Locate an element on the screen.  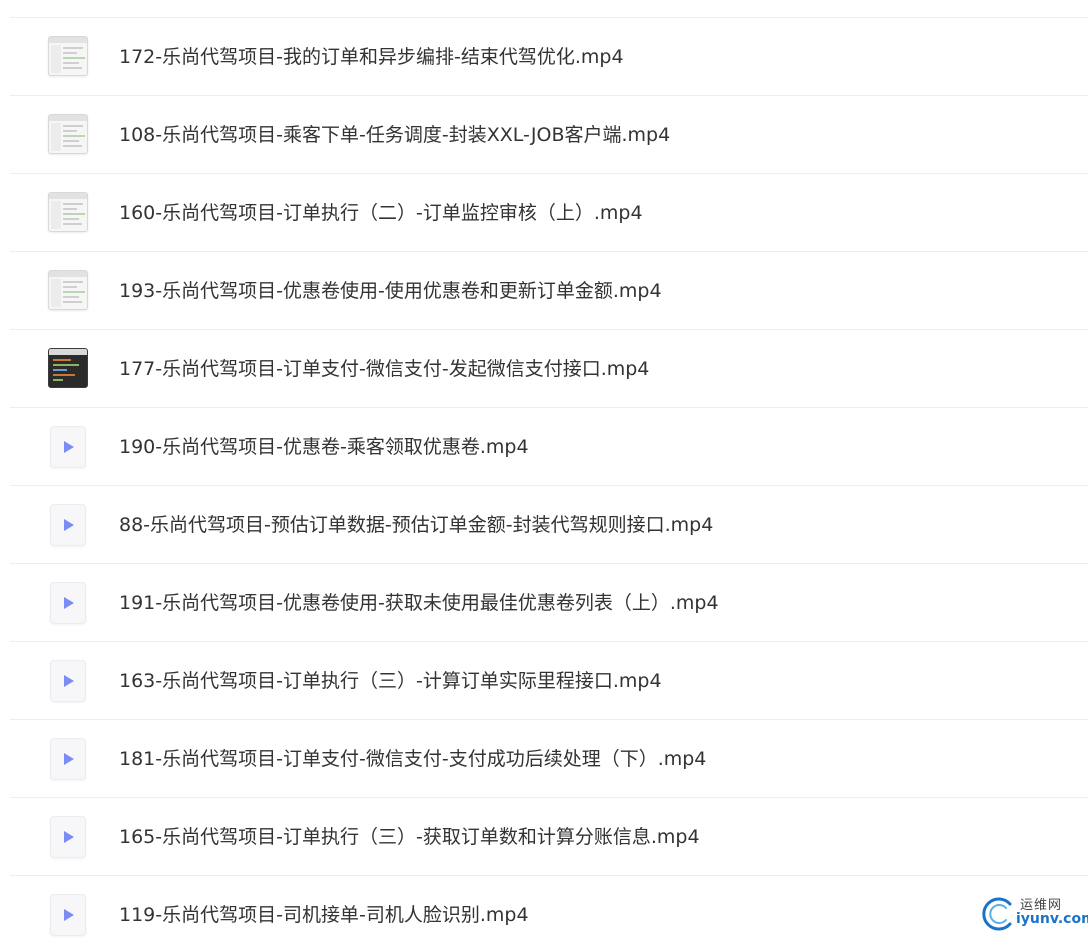
file-row: 193-乐尚代驾项目-优惠卷使用-使用优惠卷和更新订单金额.mp4 is located at coordinates (549, 291).